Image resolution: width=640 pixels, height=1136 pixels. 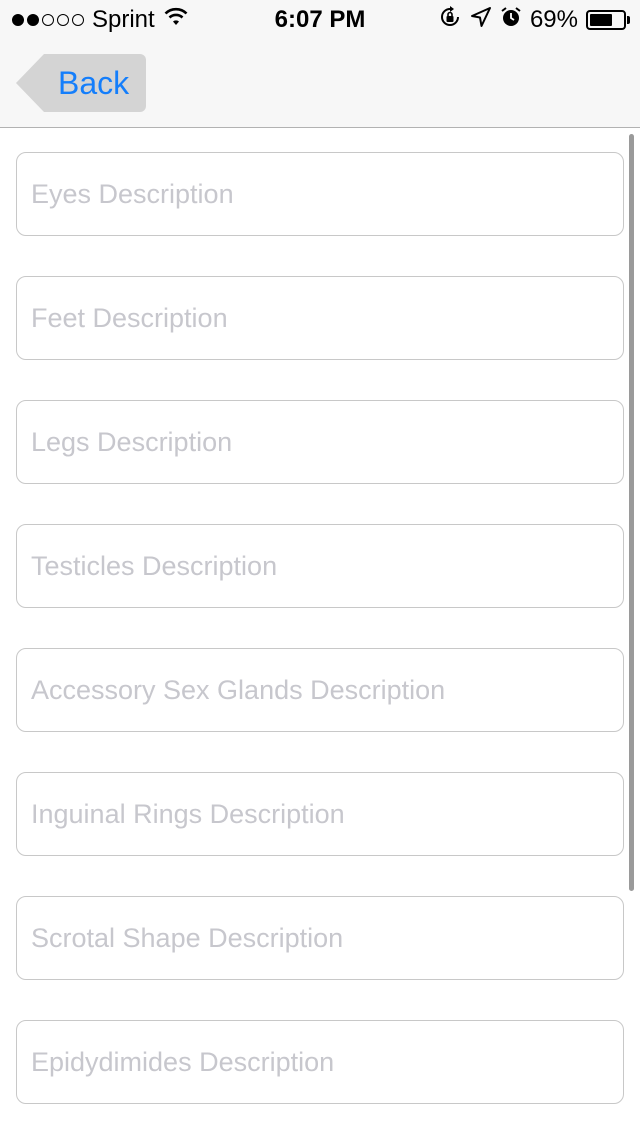 I want to click on signal-strength-icon, so click(x=48, y=20).